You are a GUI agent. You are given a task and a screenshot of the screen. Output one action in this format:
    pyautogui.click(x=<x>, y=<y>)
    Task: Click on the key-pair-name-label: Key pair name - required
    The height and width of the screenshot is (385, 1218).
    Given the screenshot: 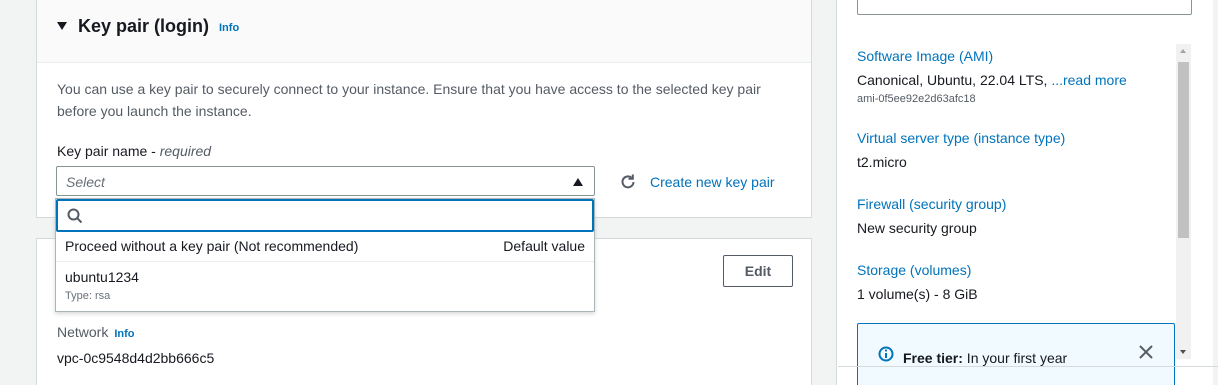 What is the action you would take?
    pyautogui.click(x=134, y=151)
    